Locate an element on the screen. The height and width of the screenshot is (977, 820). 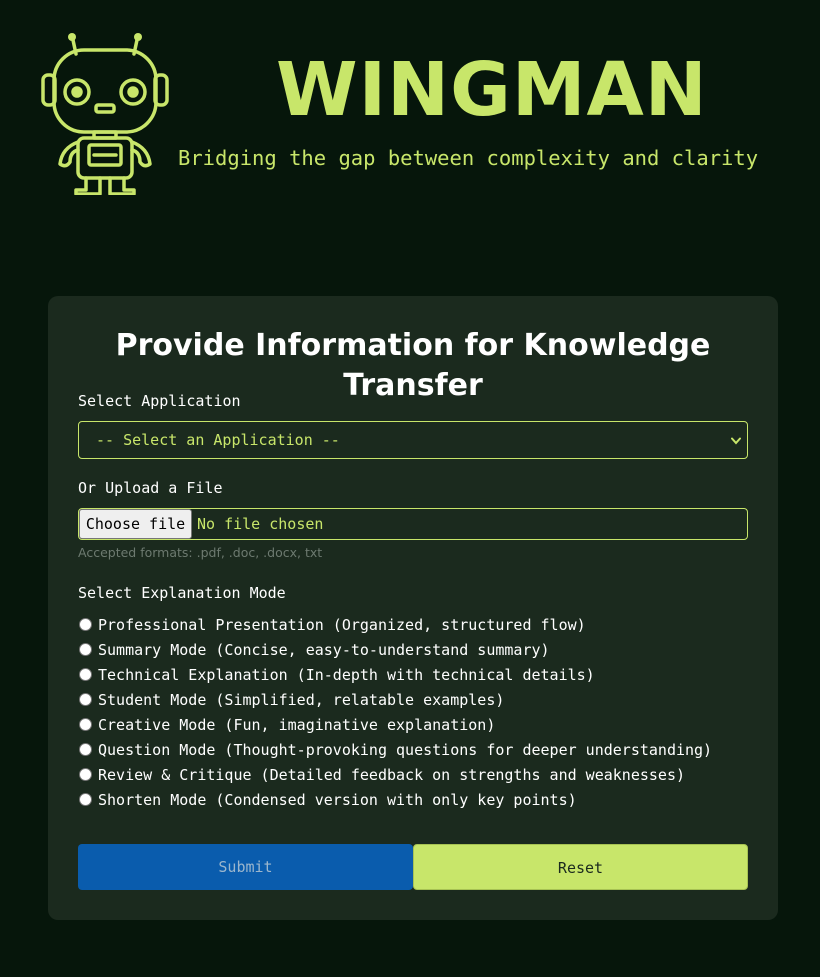
submit-button: Submit is located at coordinates (245, 867).